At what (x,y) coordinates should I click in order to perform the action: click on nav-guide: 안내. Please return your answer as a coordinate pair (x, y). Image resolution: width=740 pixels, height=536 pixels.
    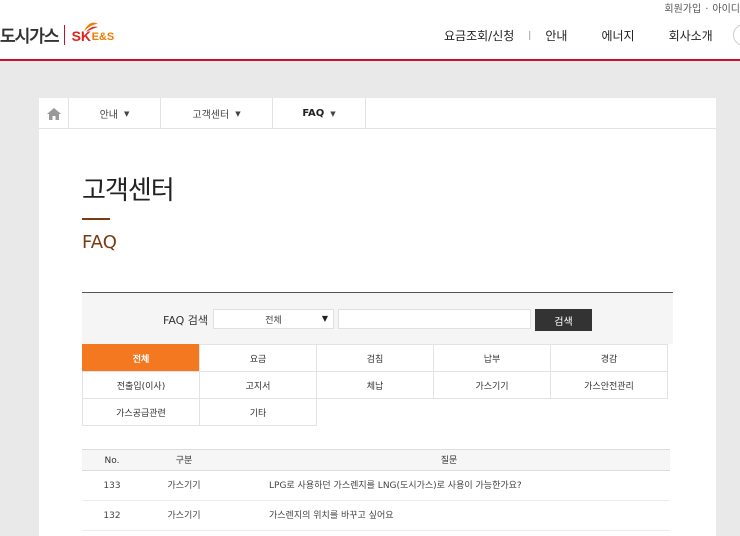
    Looking at the image, I should click on (556, 35).